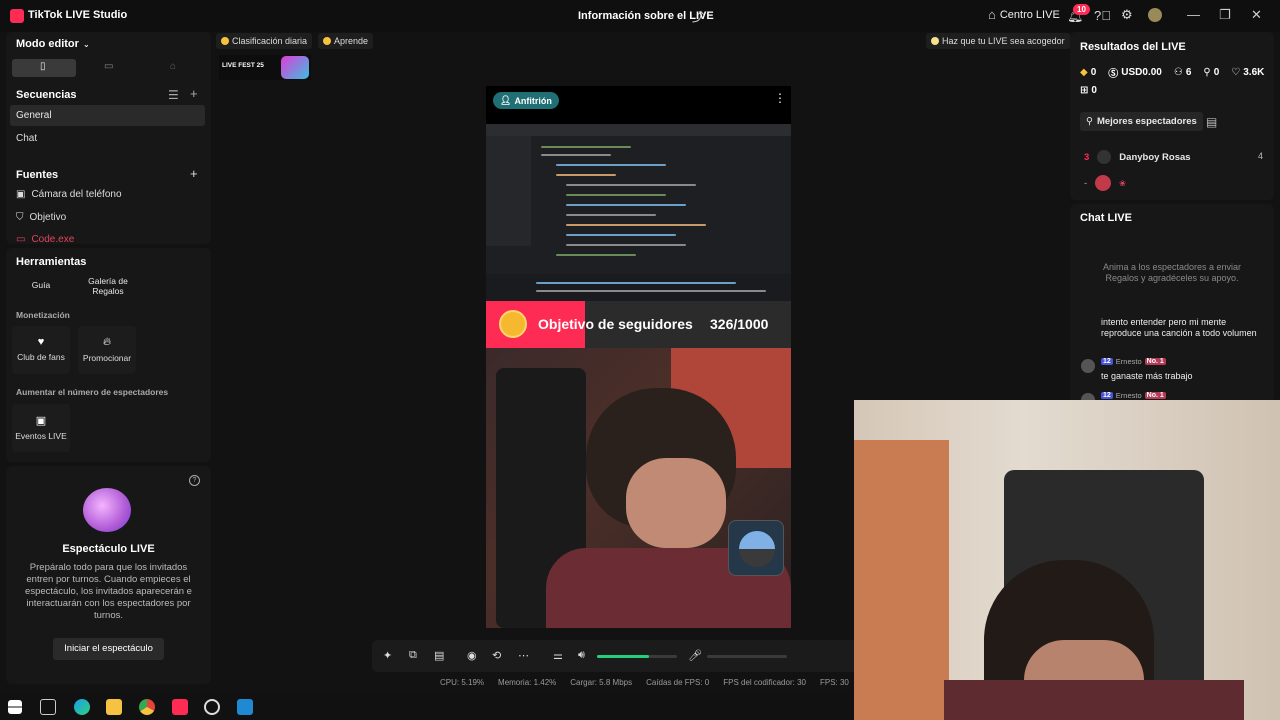  I want to click on chat-user-row: 12 Ernesto No. 1, so click(1133, 395).